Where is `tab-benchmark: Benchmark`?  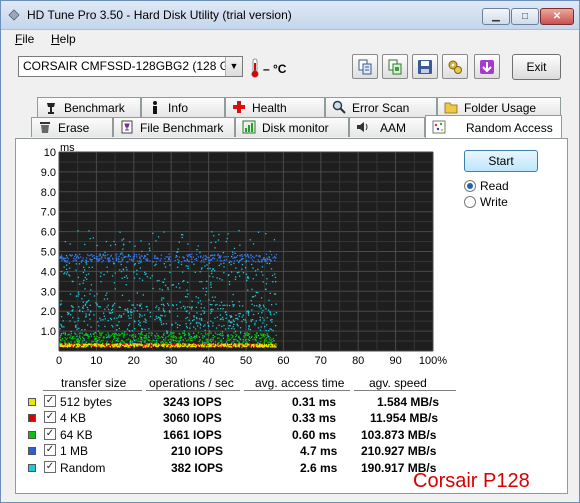 tab-benchmark: Benchmark is located at coordinates (89, 107).